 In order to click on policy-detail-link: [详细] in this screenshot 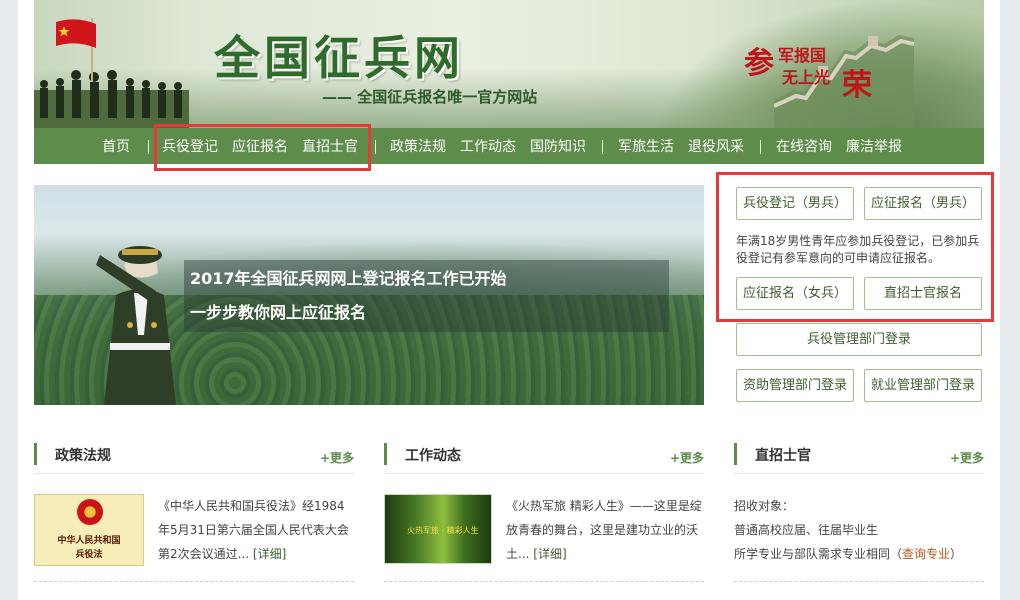, I will do `click(269, 554)`.